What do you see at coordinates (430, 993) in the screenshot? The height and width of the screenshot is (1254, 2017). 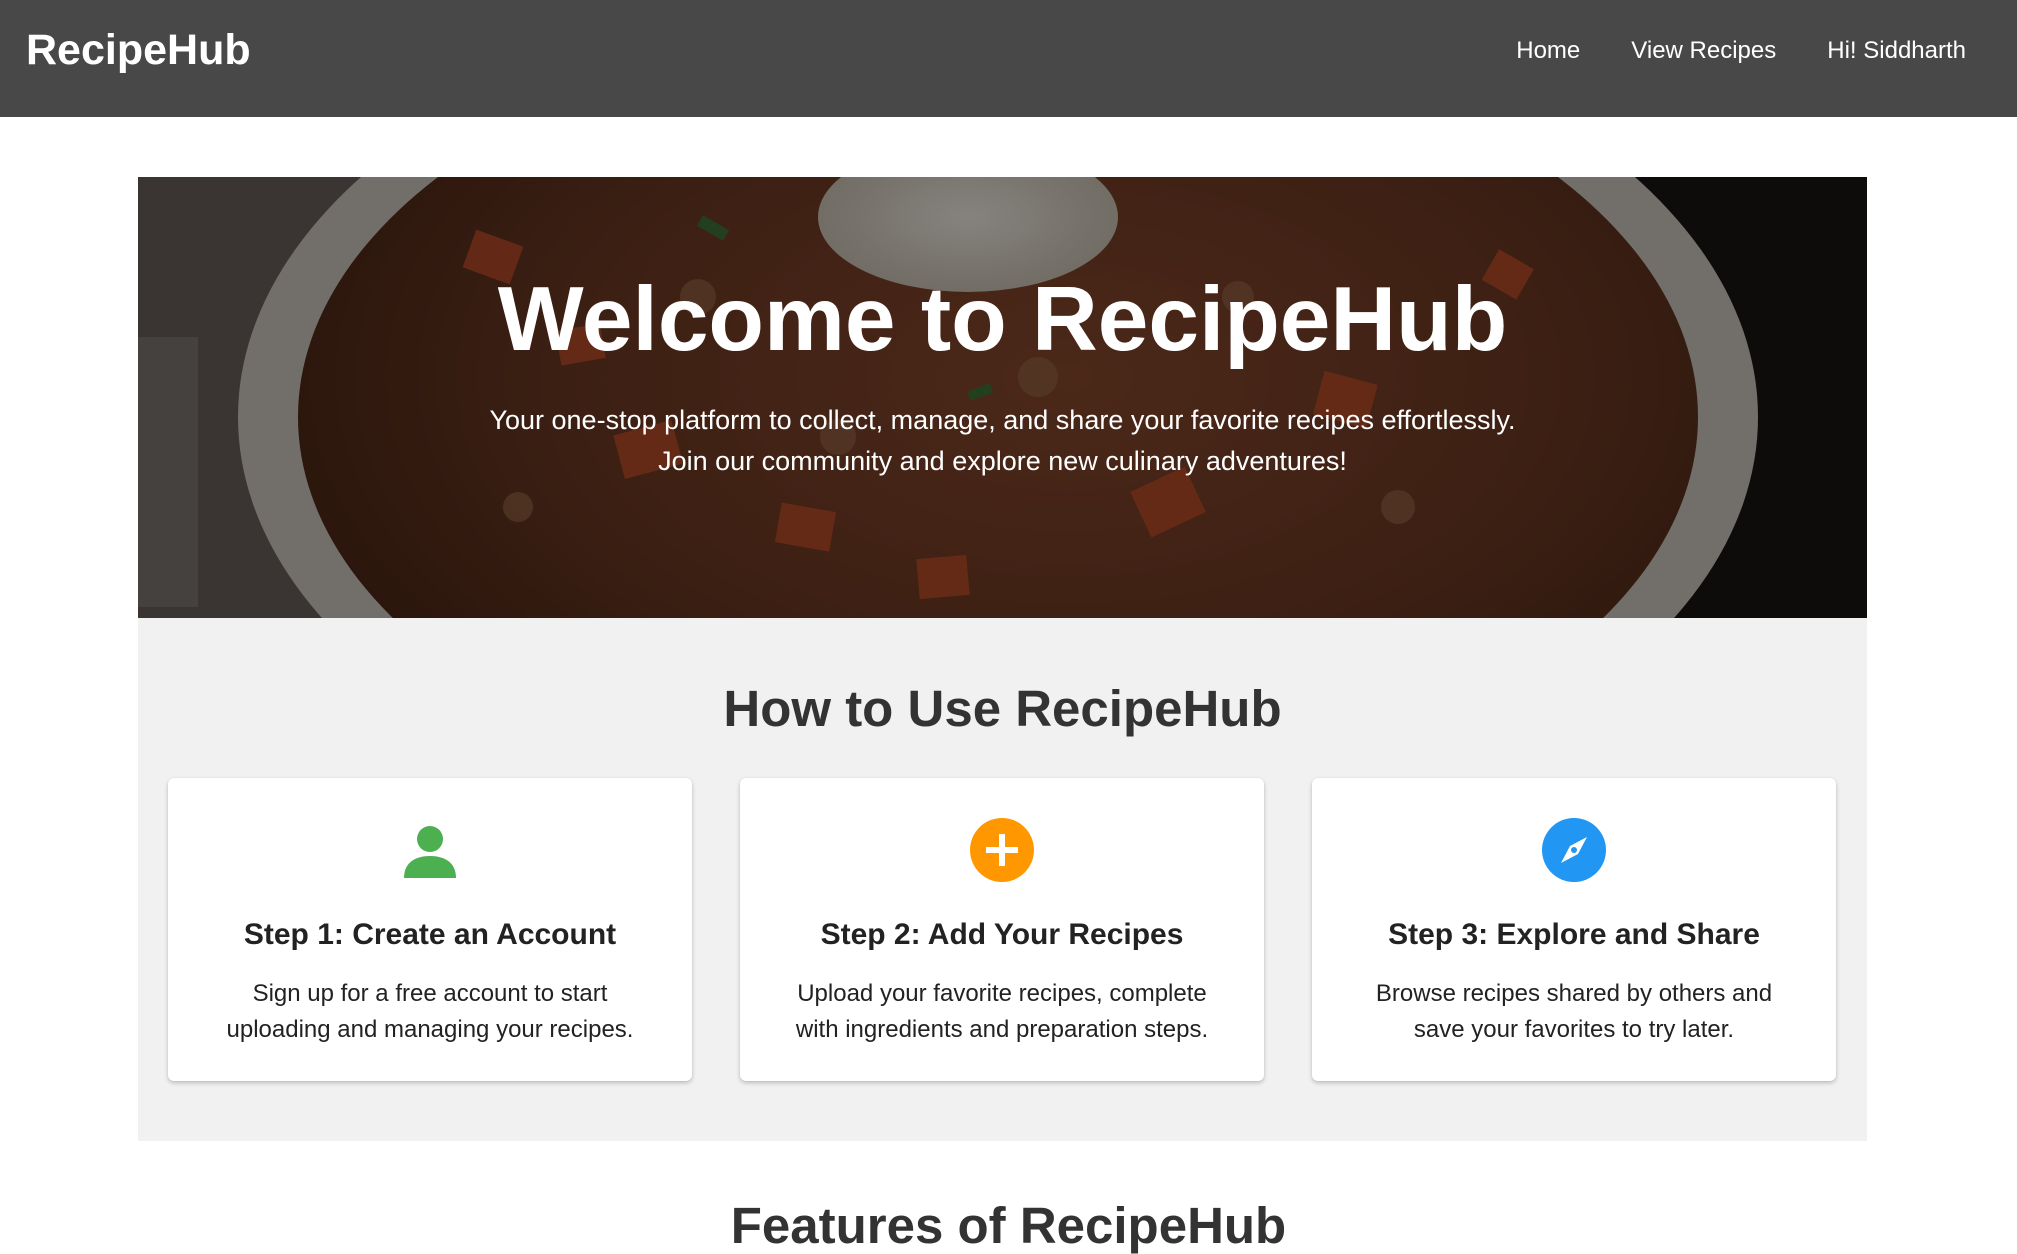 I see `step-description-line: Sign up for a free account to start` at bounding box center [430, 993].